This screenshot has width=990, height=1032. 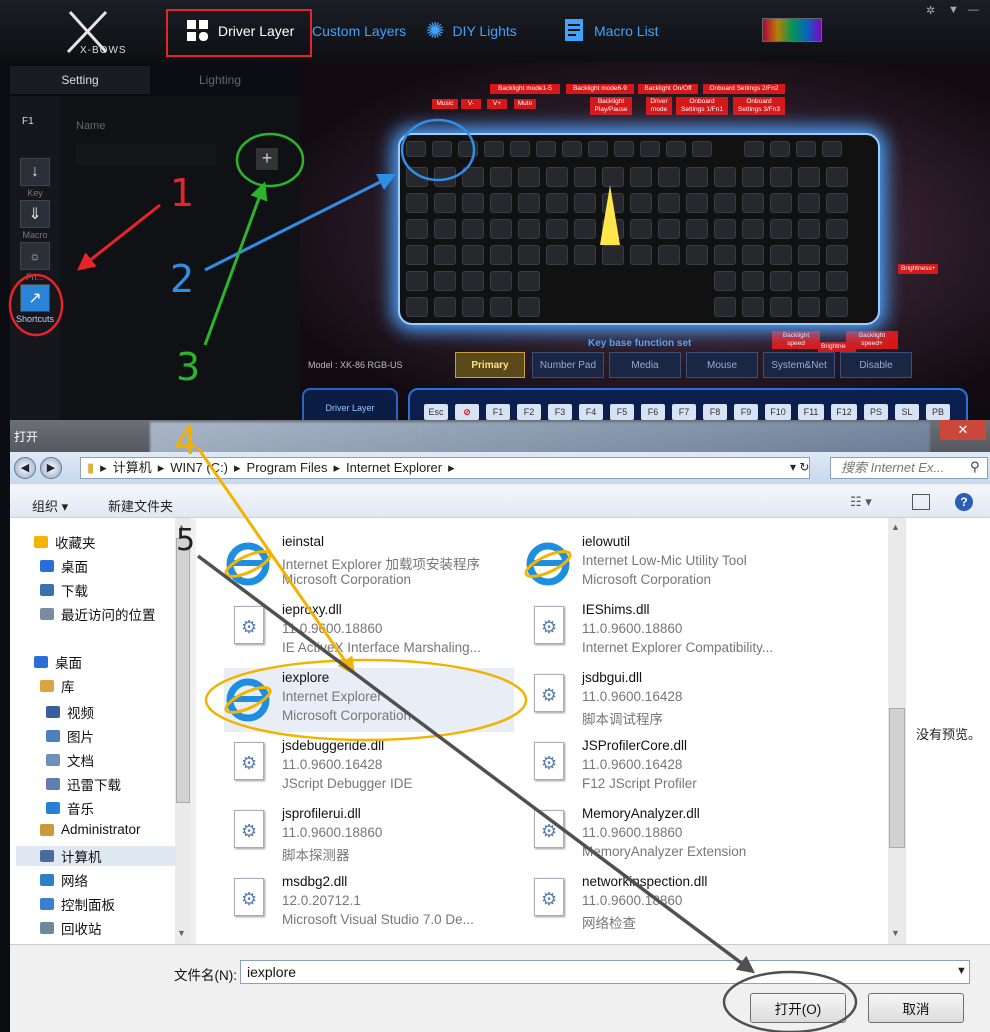 What do you see at coordinates (938, 412) in the screenshot?
I see `bottom-key: PB` at bounding box center [938, 412].